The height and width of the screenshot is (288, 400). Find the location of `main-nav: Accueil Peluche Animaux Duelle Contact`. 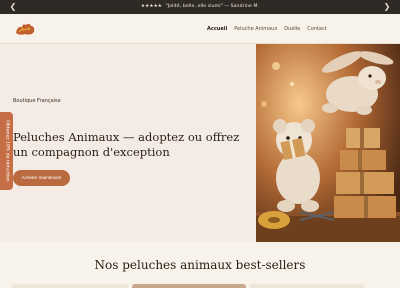

main-nav: Accueil Peluche Animaux Duelle Contact is located at coordinates (267, 29).